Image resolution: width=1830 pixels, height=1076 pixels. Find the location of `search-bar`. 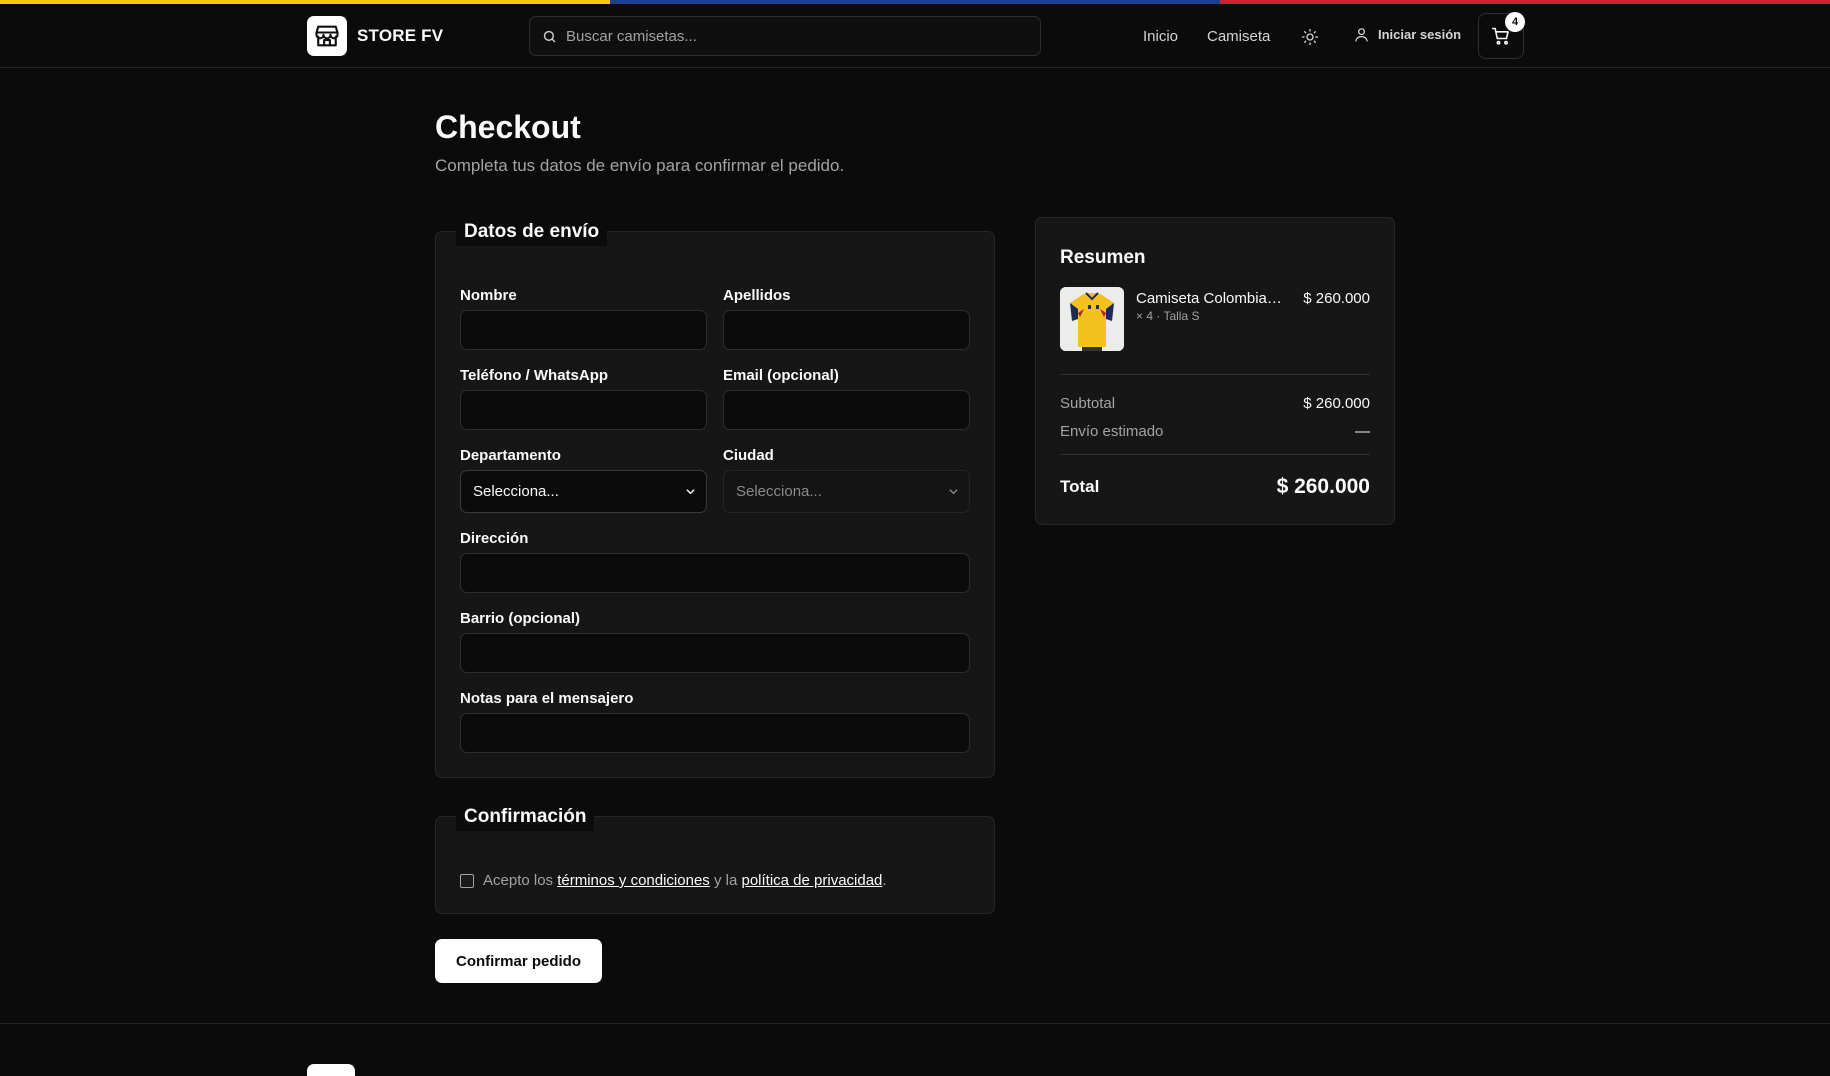

search-bar is located at coordinates (785, 36).